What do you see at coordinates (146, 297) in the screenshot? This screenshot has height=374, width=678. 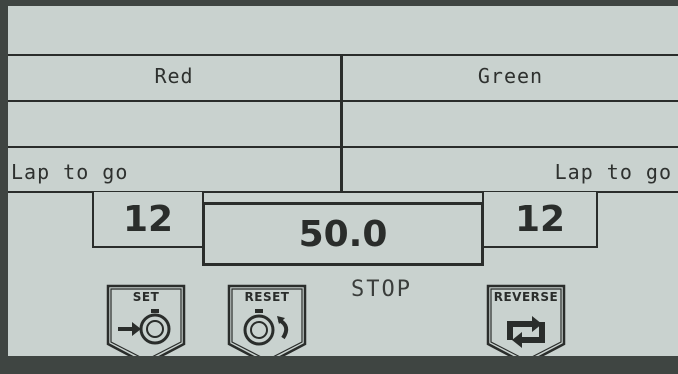 I see `set-button-label: SET` at bounding box center [146, 297].